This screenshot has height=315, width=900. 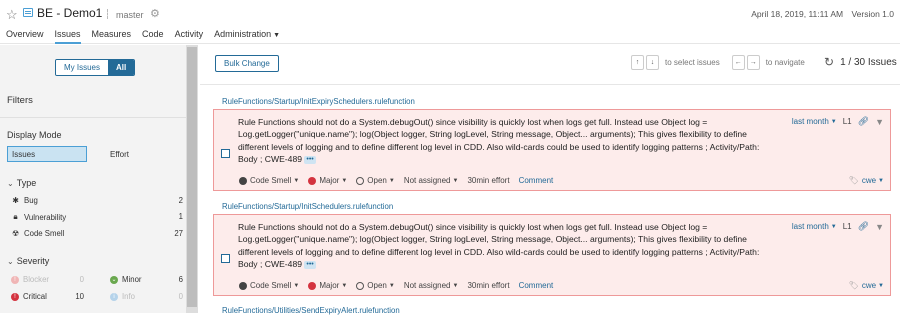 I want to click on issue-type-label: Code Smell, so click(x=271, y=285).